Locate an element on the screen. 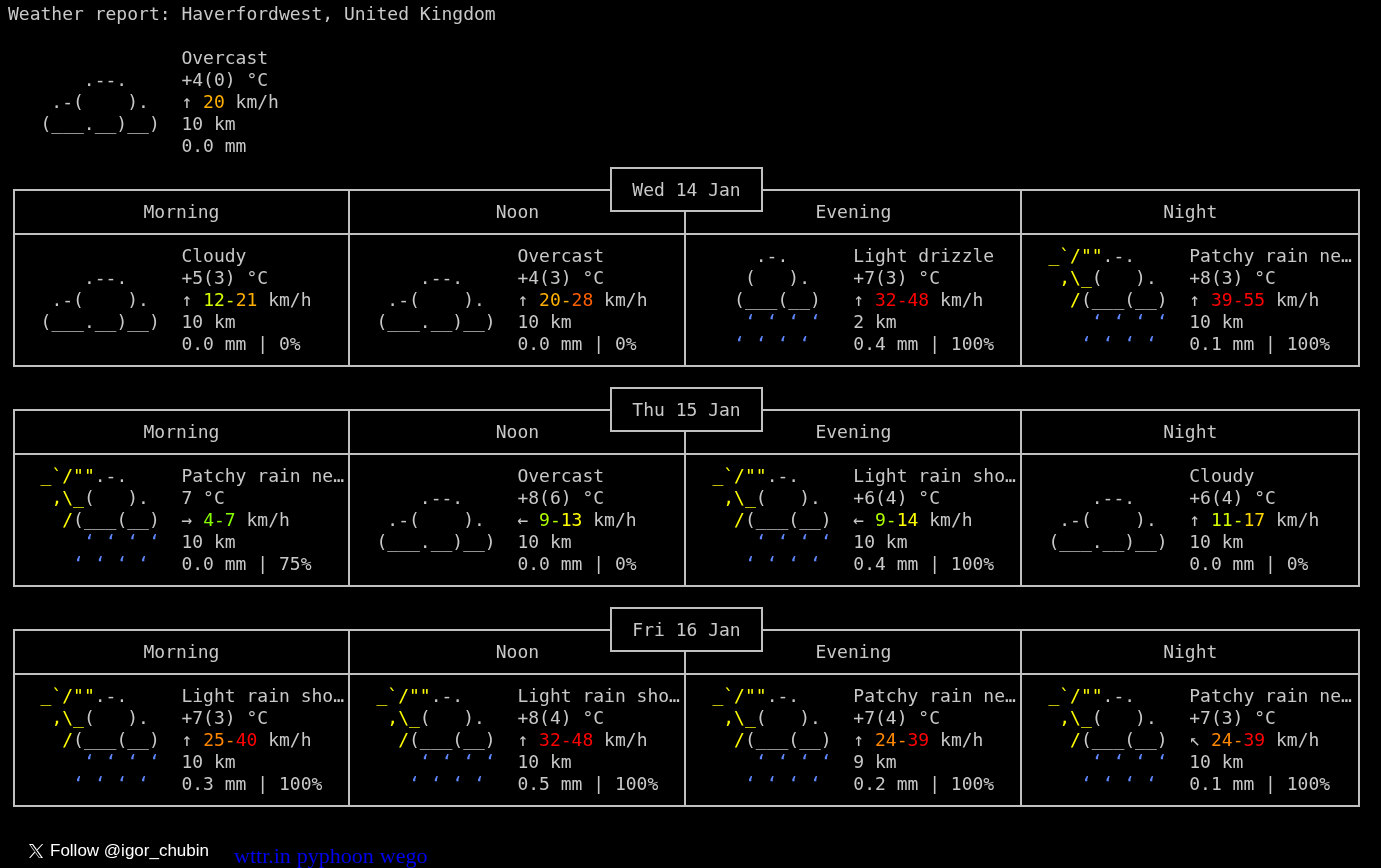 This screenshot has height=868, width=1381. precipitation-text: 0.2 mm | 100% is located at coordinates (924, 784).